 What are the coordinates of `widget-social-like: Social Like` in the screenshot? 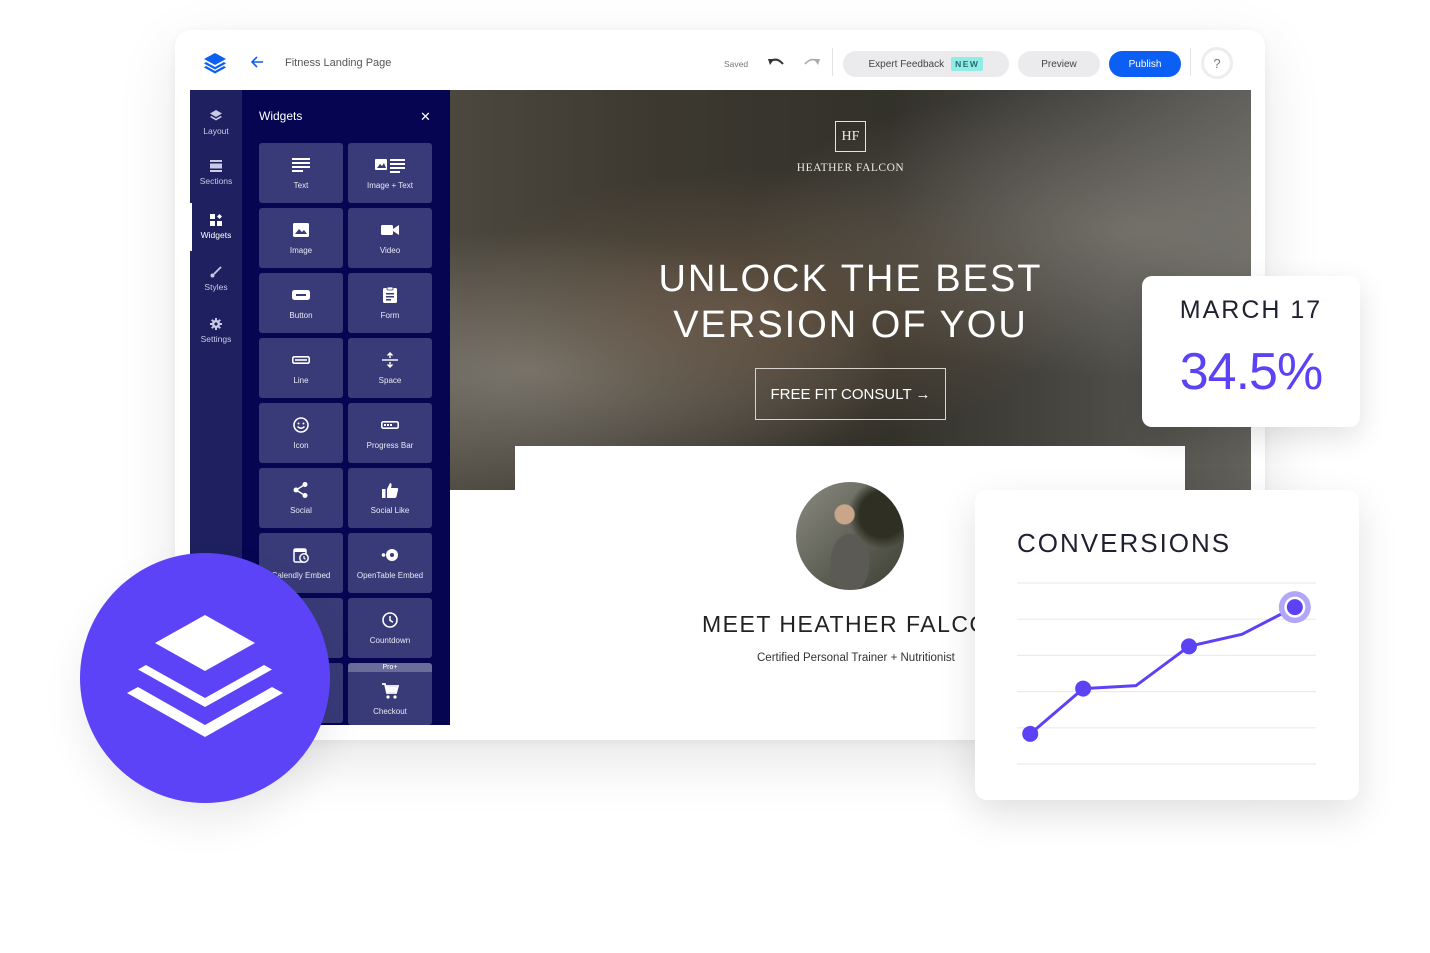 It's located at (390, 498).